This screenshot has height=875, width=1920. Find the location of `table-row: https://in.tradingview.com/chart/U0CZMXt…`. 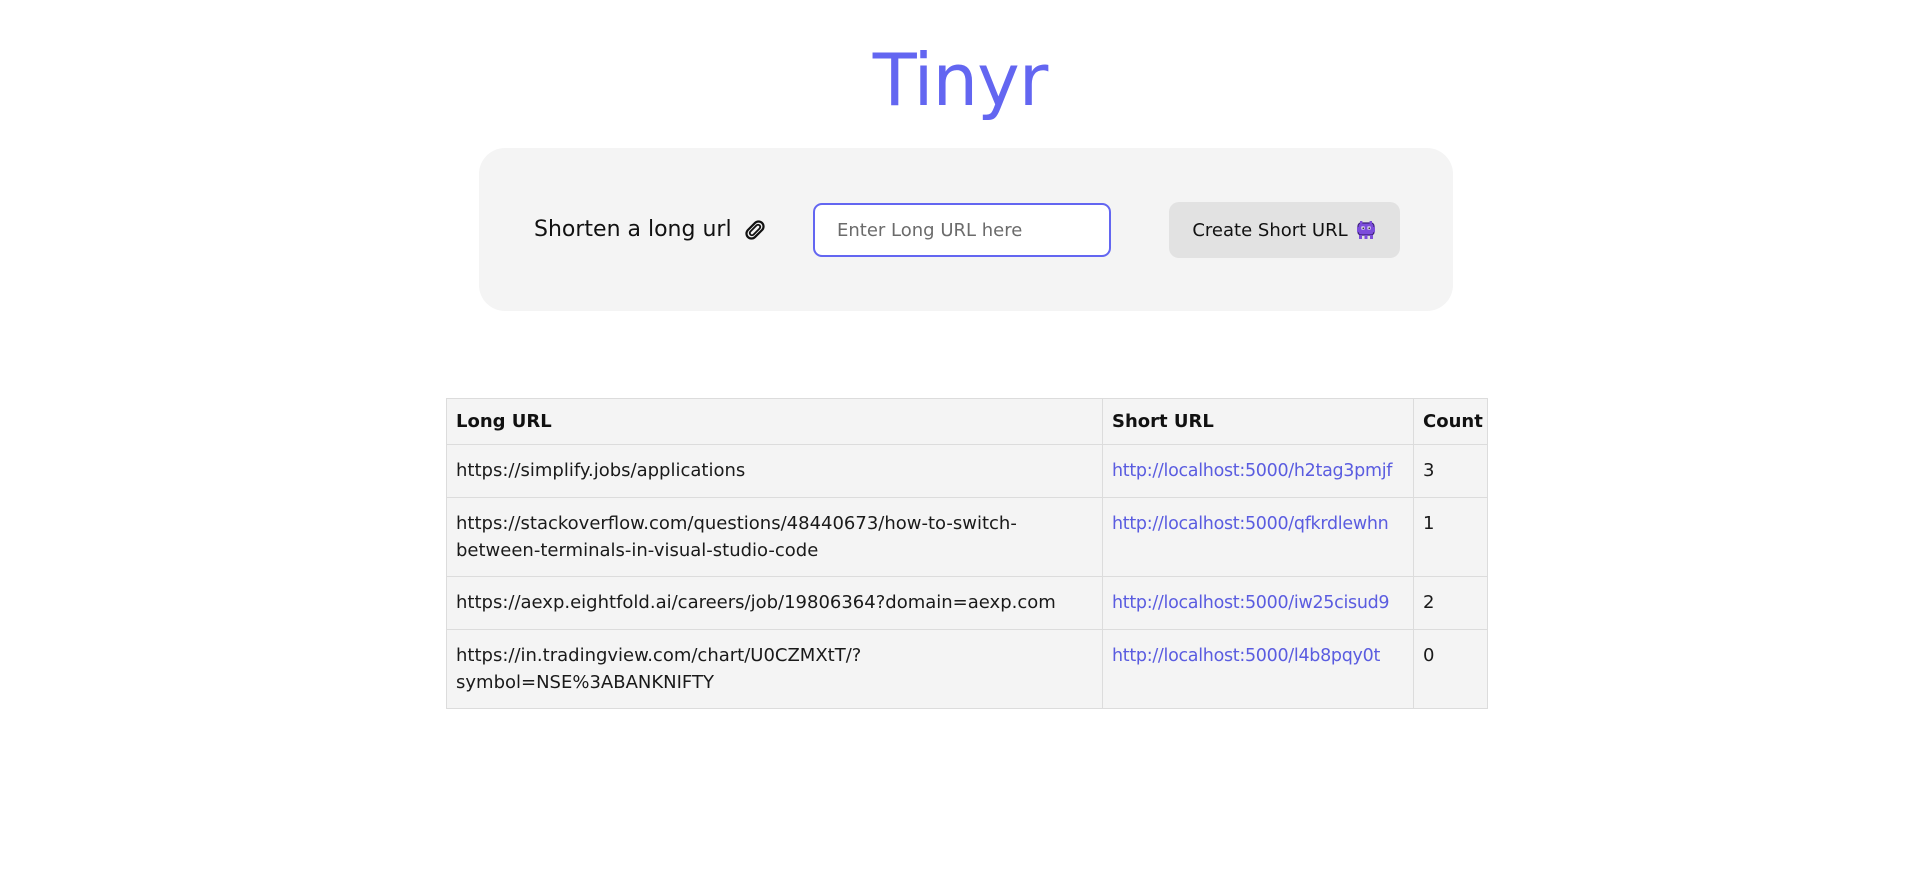

table-row: https://in.tradingview.com/chart/U0CZMXt… is located at coordinates (967, 669).